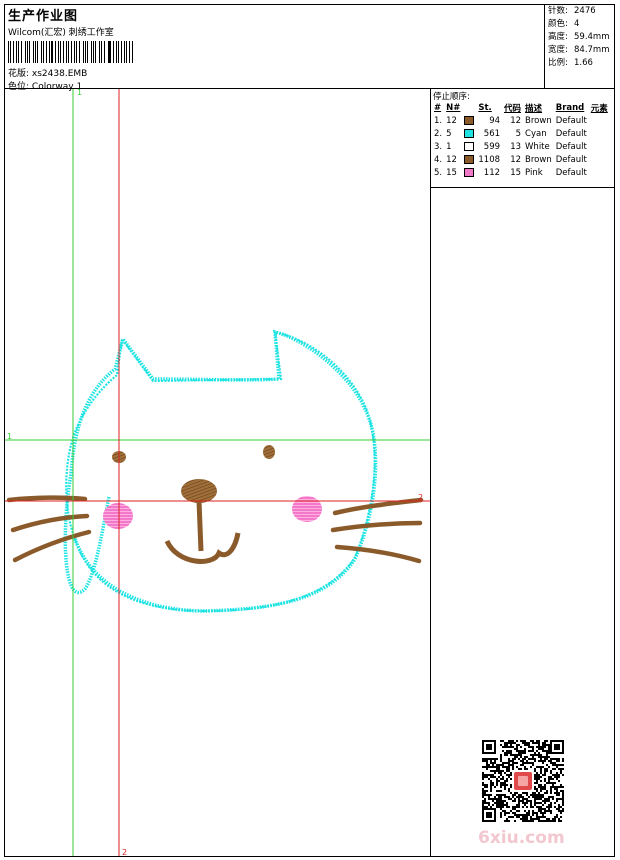  I want to click on mouth-line, so click(200, 526).